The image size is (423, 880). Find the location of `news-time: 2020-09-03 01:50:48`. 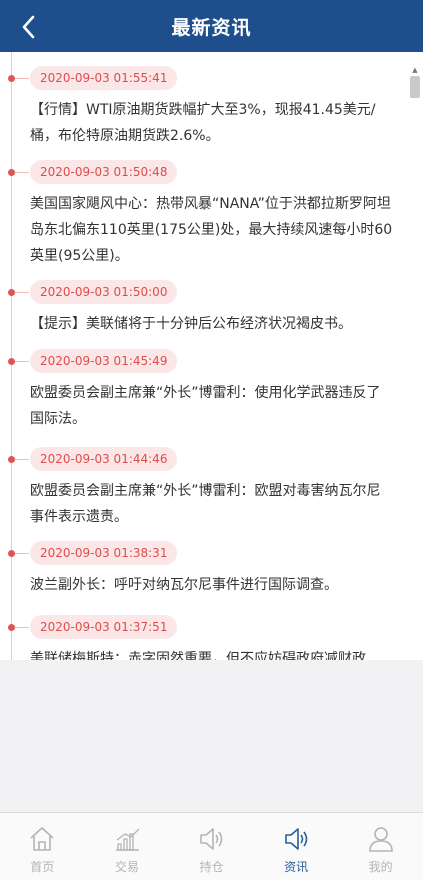

news-time: 2020-09-03 01:50:48 is located at coordinates (104, 172).